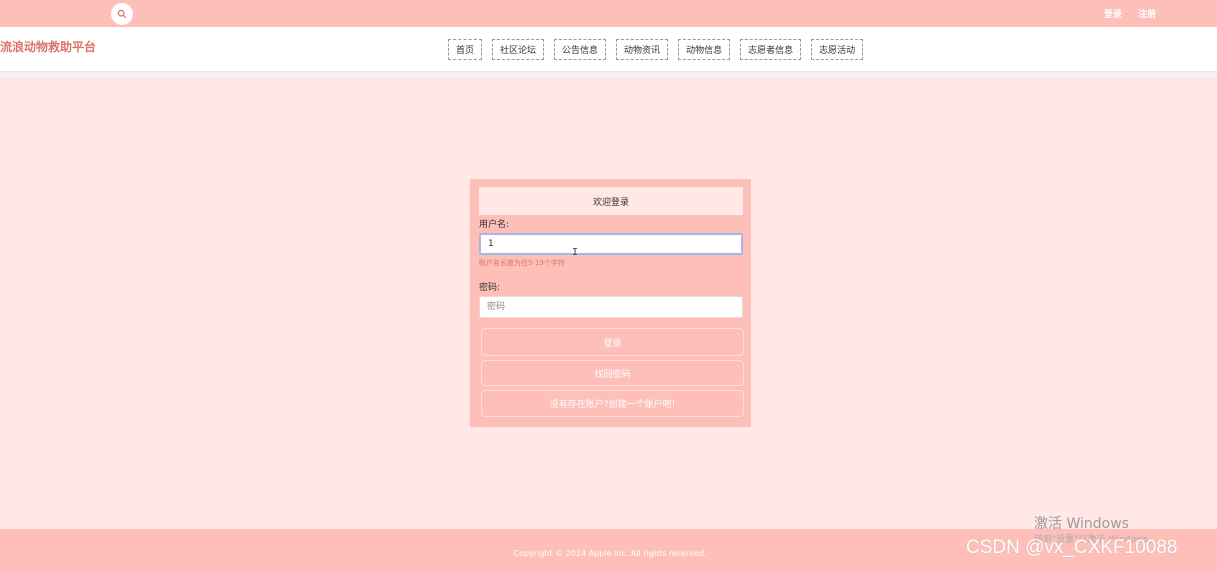 This screenshot has width=1217, height=570. What do you see at coordinates (494, 225) in the screenshot?
I see `username-label: 用户名:` at bounding box center [494, 225].